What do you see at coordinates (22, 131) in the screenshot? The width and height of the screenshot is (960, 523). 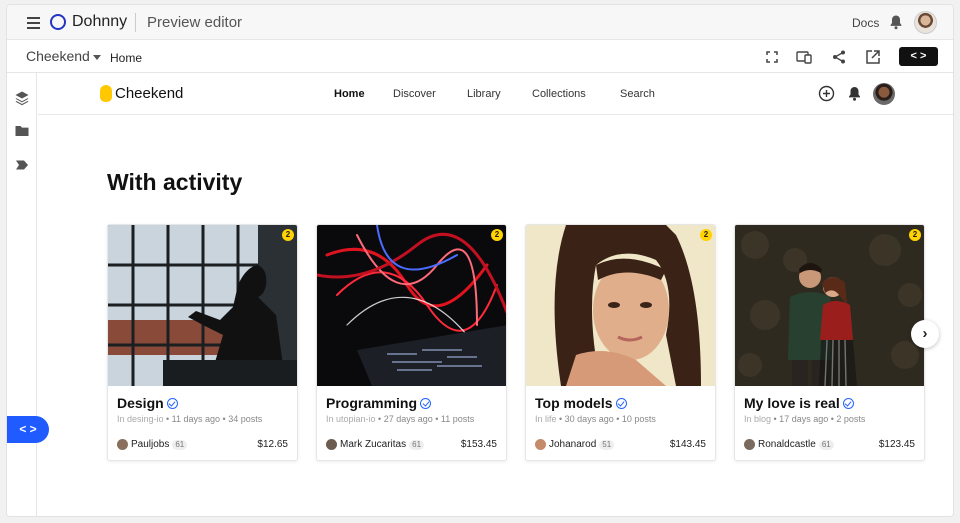 I see `folder-icon` at bounding box center [22, 131].